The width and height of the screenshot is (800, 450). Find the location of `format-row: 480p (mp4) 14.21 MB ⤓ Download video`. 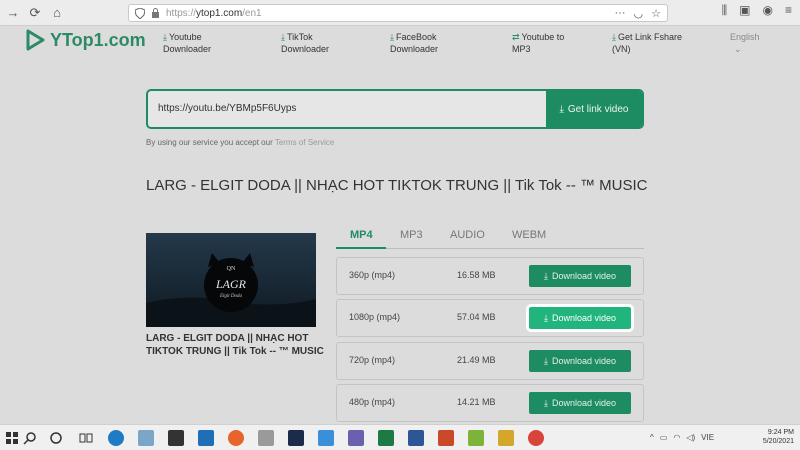

format-row: 480p (mp4) 14.21 MB ⤓ Download video is located at coordinates (490, 403).